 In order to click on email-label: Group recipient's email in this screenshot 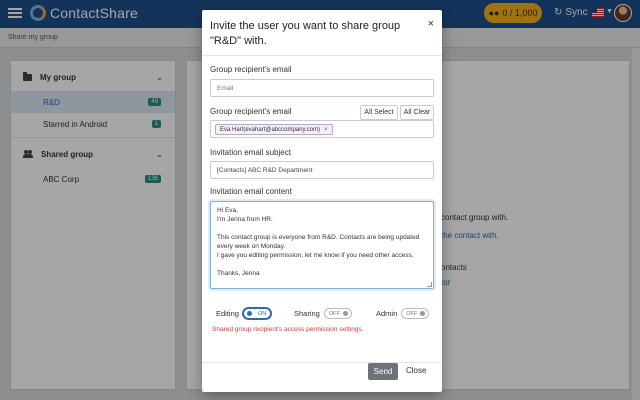, I will do `click(251, 69)`.